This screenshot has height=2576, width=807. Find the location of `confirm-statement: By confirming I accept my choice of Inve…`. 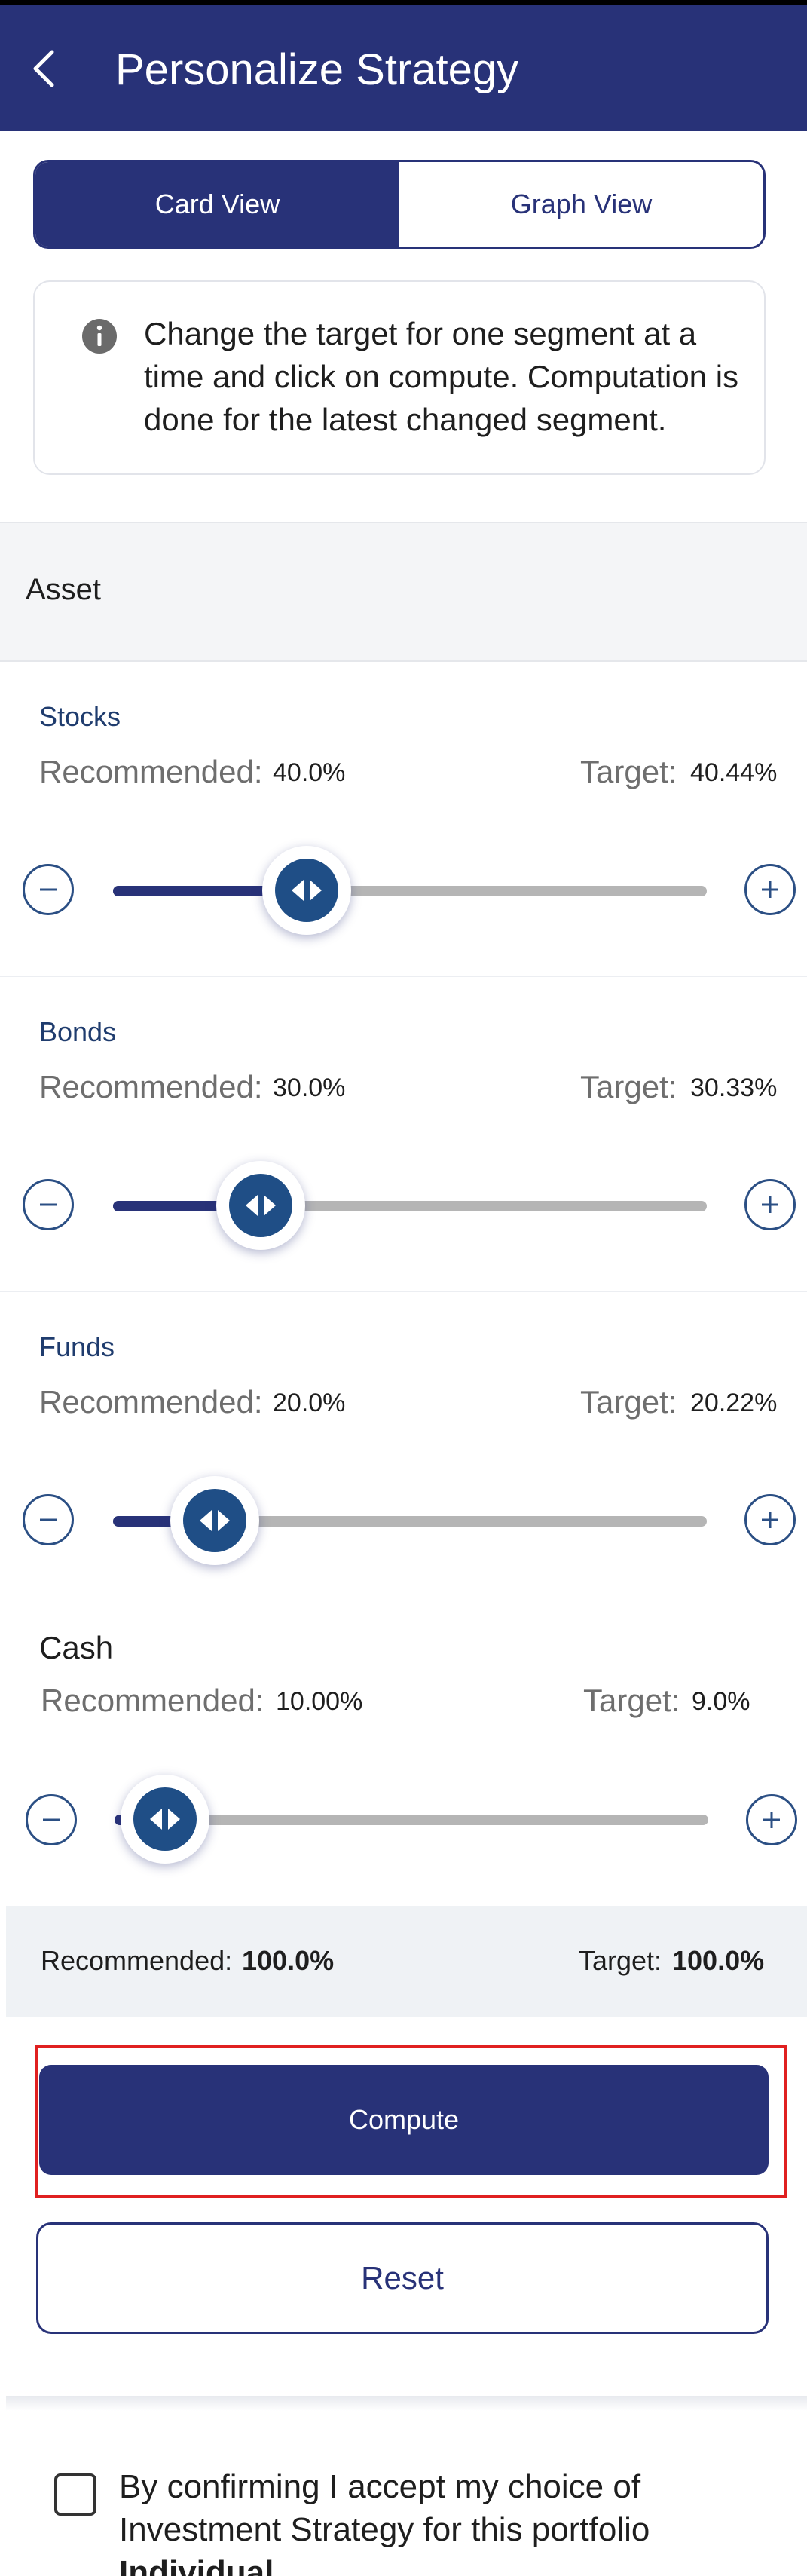

confirm-statement: By confirming I accept my choice of Inve… is located at coordinates (384, 2508).